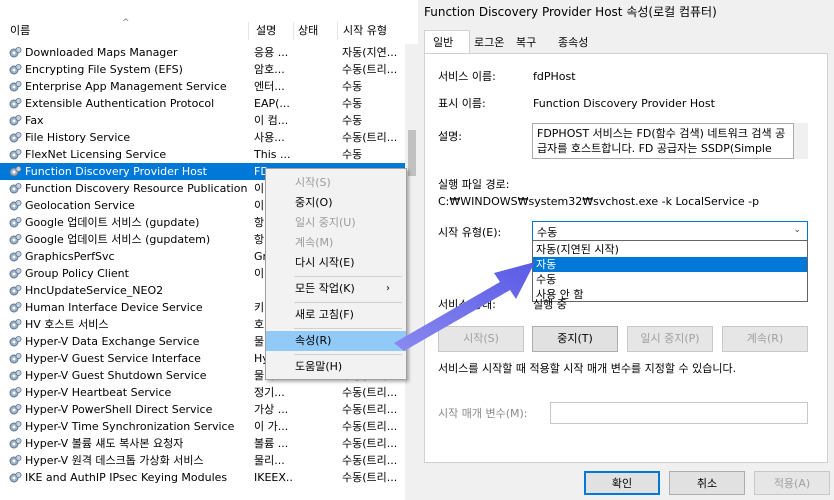 The image size is (834, 500). I want to click on arrow-shape, so click(464, 306).